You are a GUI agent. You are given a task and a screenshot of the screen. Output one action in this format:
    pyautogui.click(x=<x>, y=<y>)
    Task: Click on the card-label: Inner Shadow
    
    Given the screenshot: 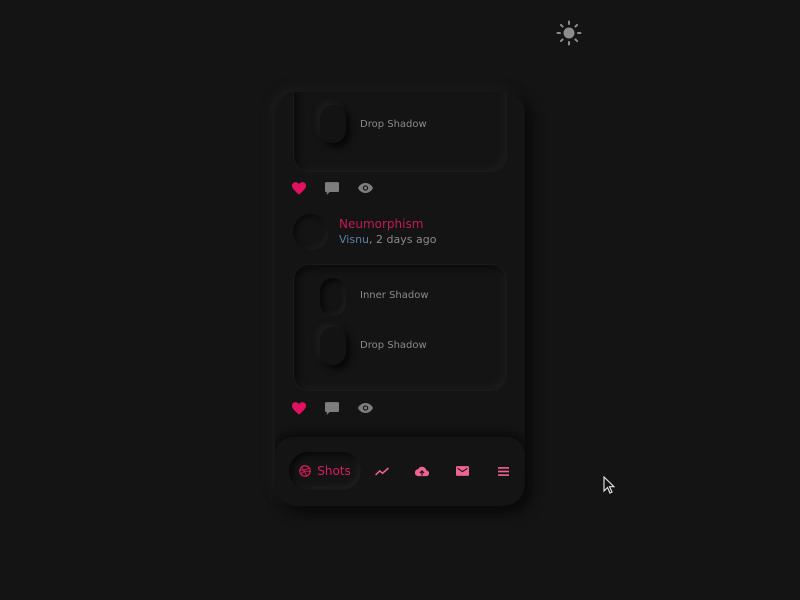 What is the action you would take?
    pyautogui.click(x=394, y=295)
    